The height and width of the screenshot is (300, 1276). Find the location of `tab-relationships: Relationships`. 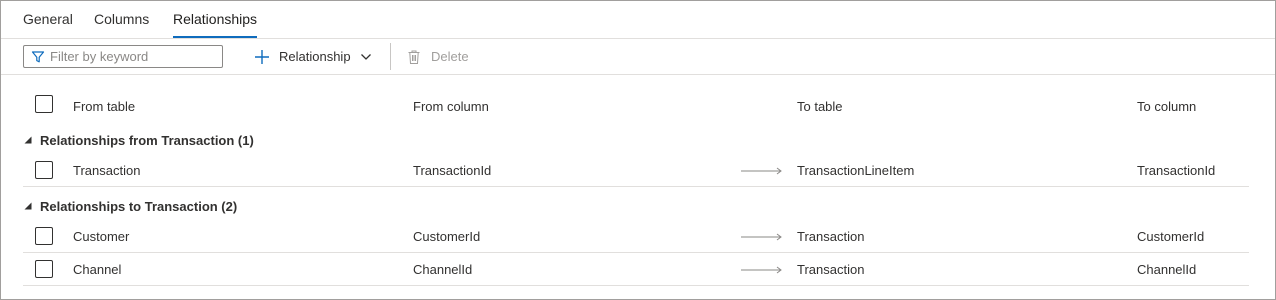

tab-relationships: Relationships is located at coordinates (215, 19).